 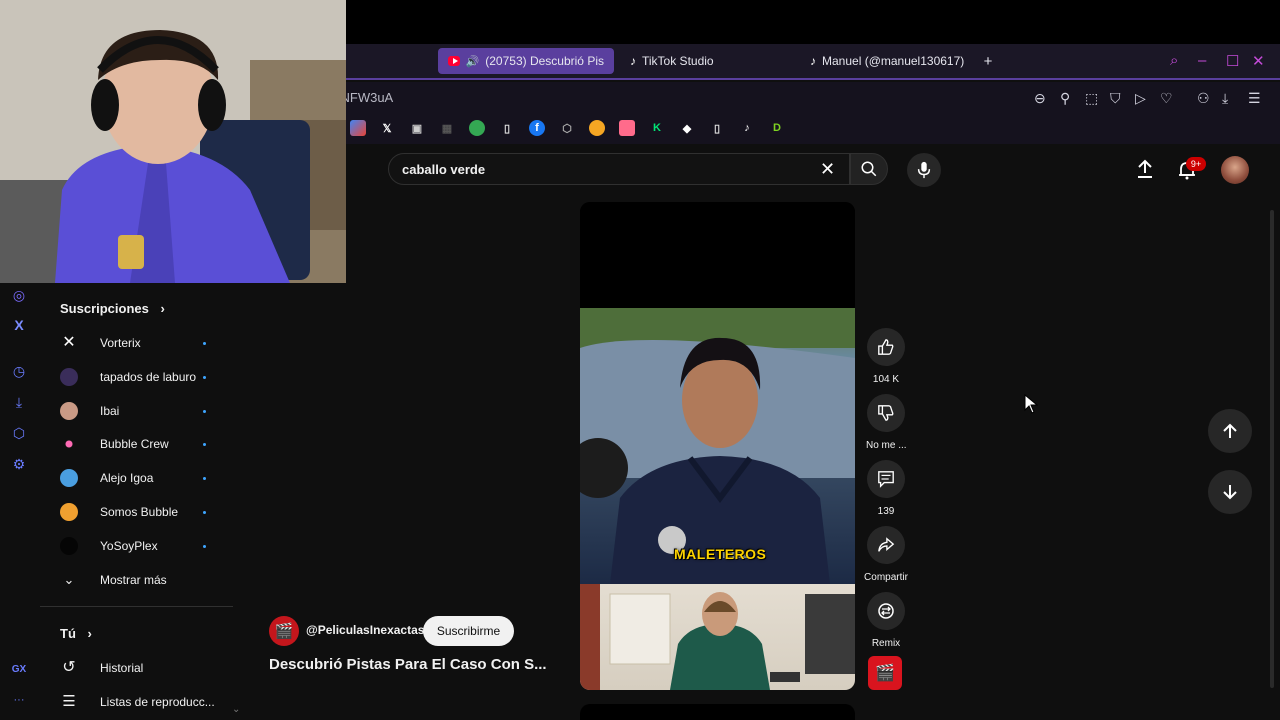 I want to click on next-short-button, so click(x=1230, y=492).